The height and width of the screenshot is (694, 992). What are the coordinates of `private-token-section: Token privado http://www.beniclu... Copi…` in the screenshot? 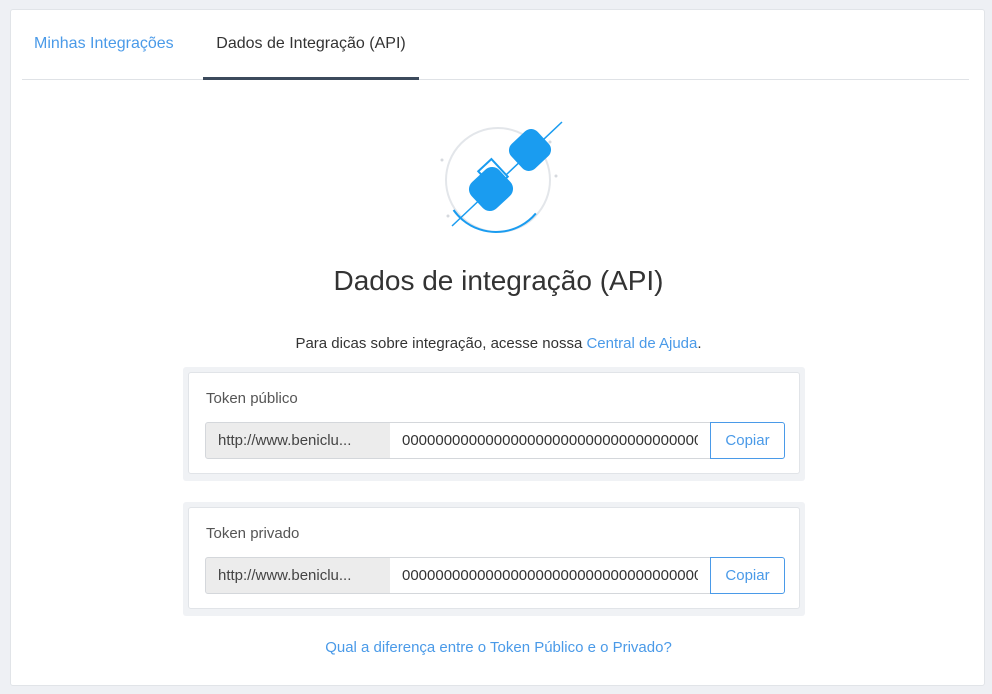 It's located at (494, 559).